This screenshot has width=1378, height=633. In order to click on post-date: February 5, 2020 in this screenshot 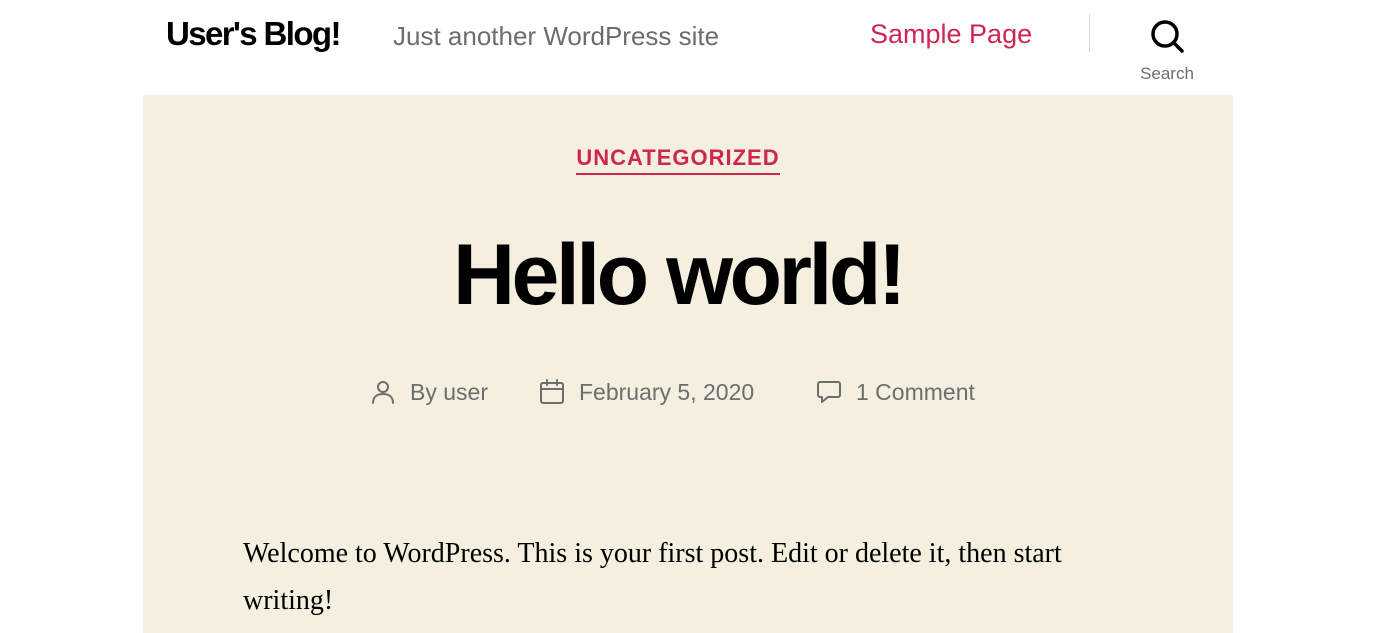, I will do `click(646, 392)`.